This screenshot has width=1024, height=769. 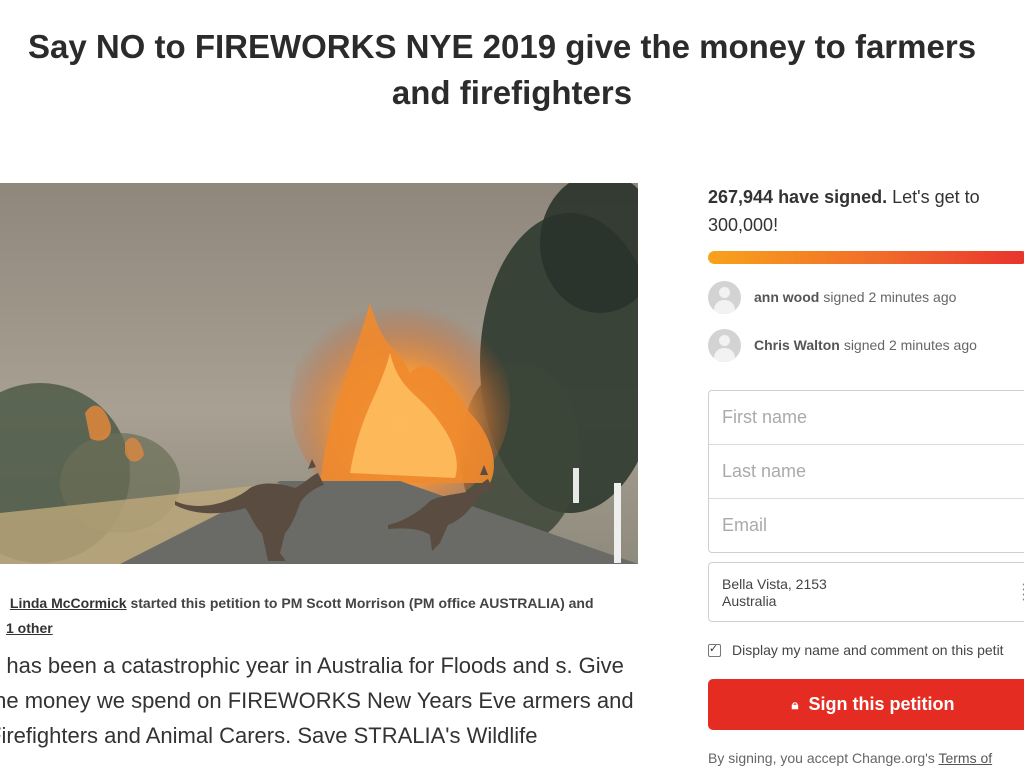 I want to click on recent-signer: Chris Walton signed 2 minutes ago, so click(x=866, y=345).